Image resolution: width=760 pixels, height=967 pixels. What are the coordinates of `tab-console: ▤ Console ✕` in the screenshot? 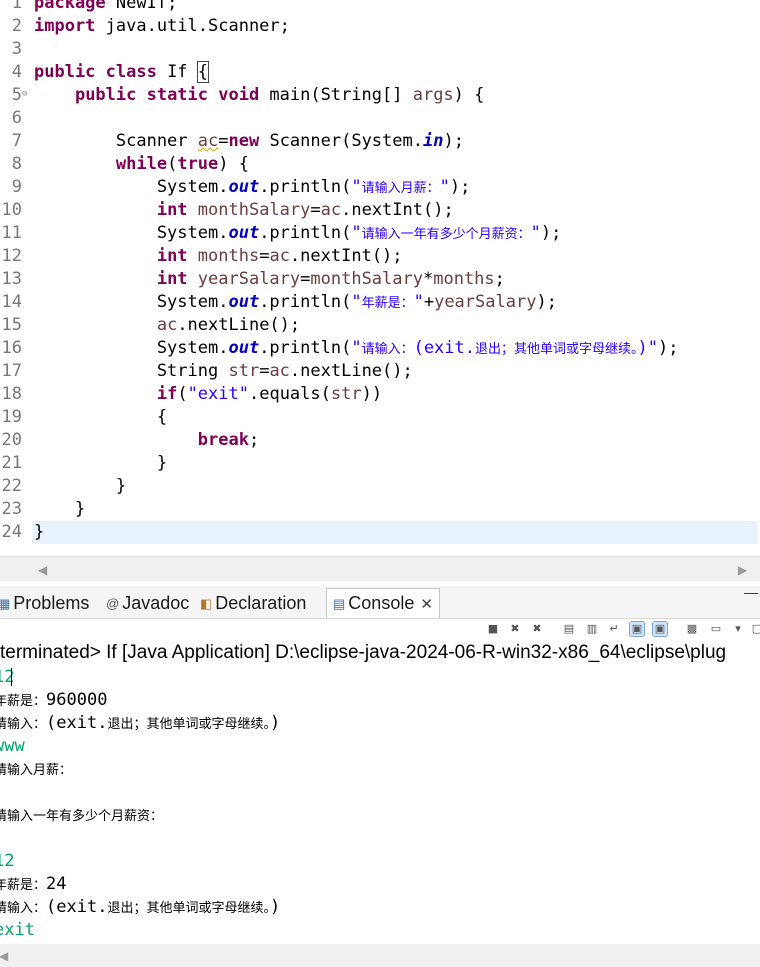 It's located at (383, 603).